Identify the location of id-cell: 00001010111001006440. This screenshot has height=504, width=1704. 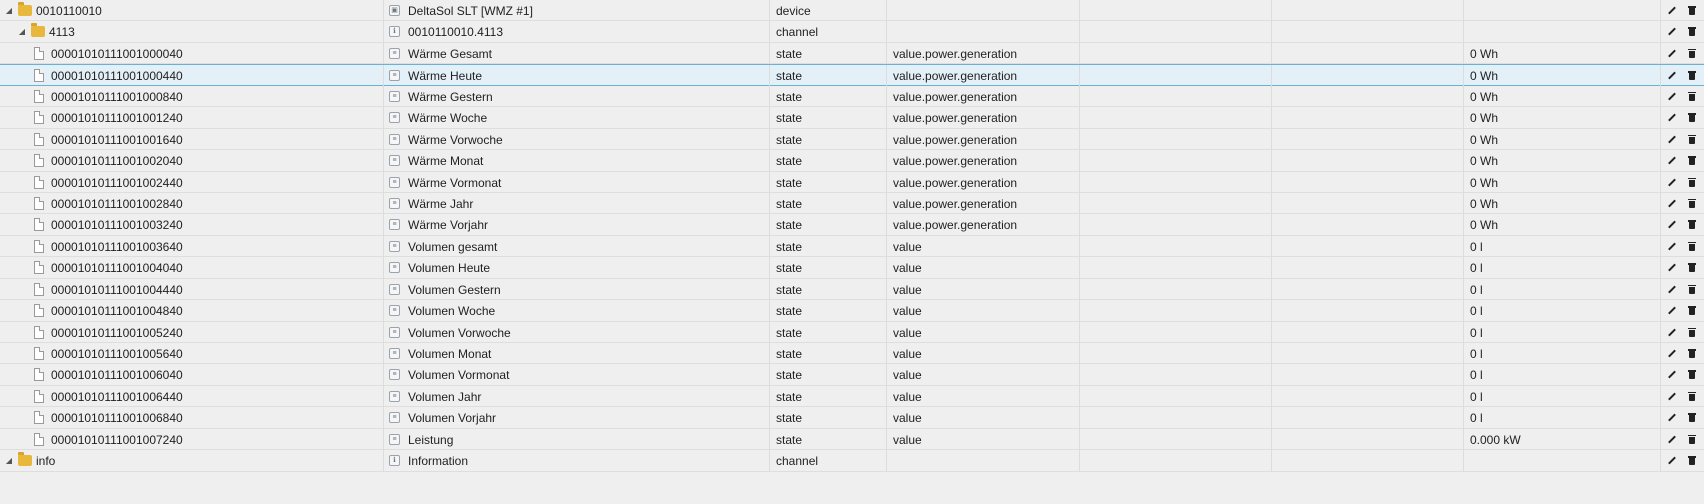
(192, 396).